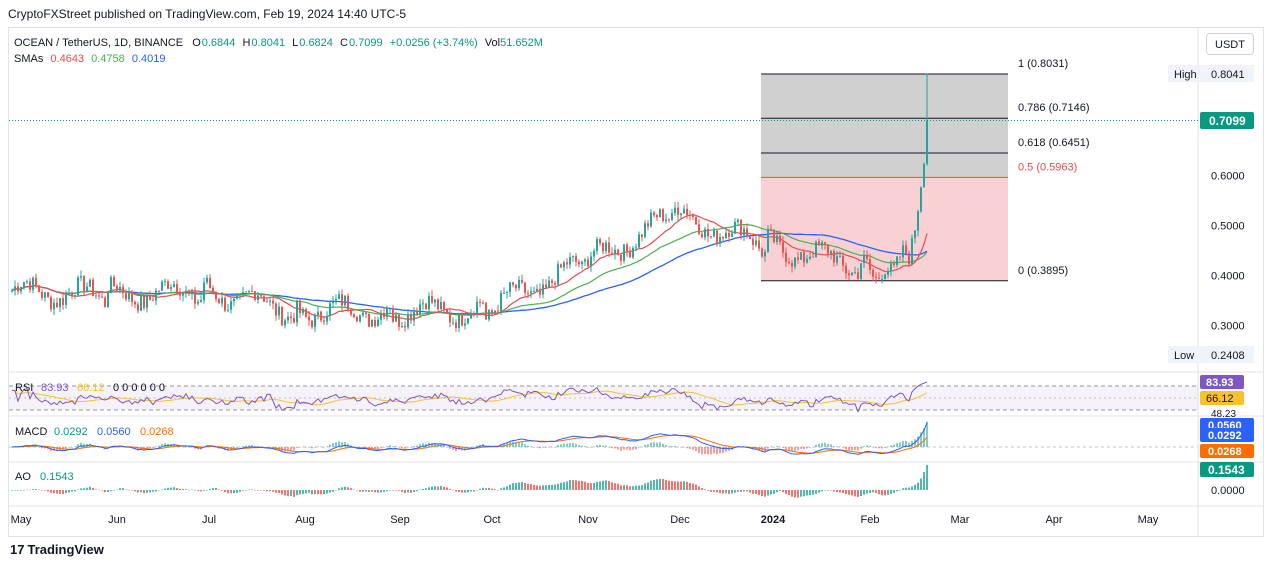  What do you see at coordinates (24, 388) in the screenshot?
I see `rsi-label: RSI` at bounding box center [24, 388].